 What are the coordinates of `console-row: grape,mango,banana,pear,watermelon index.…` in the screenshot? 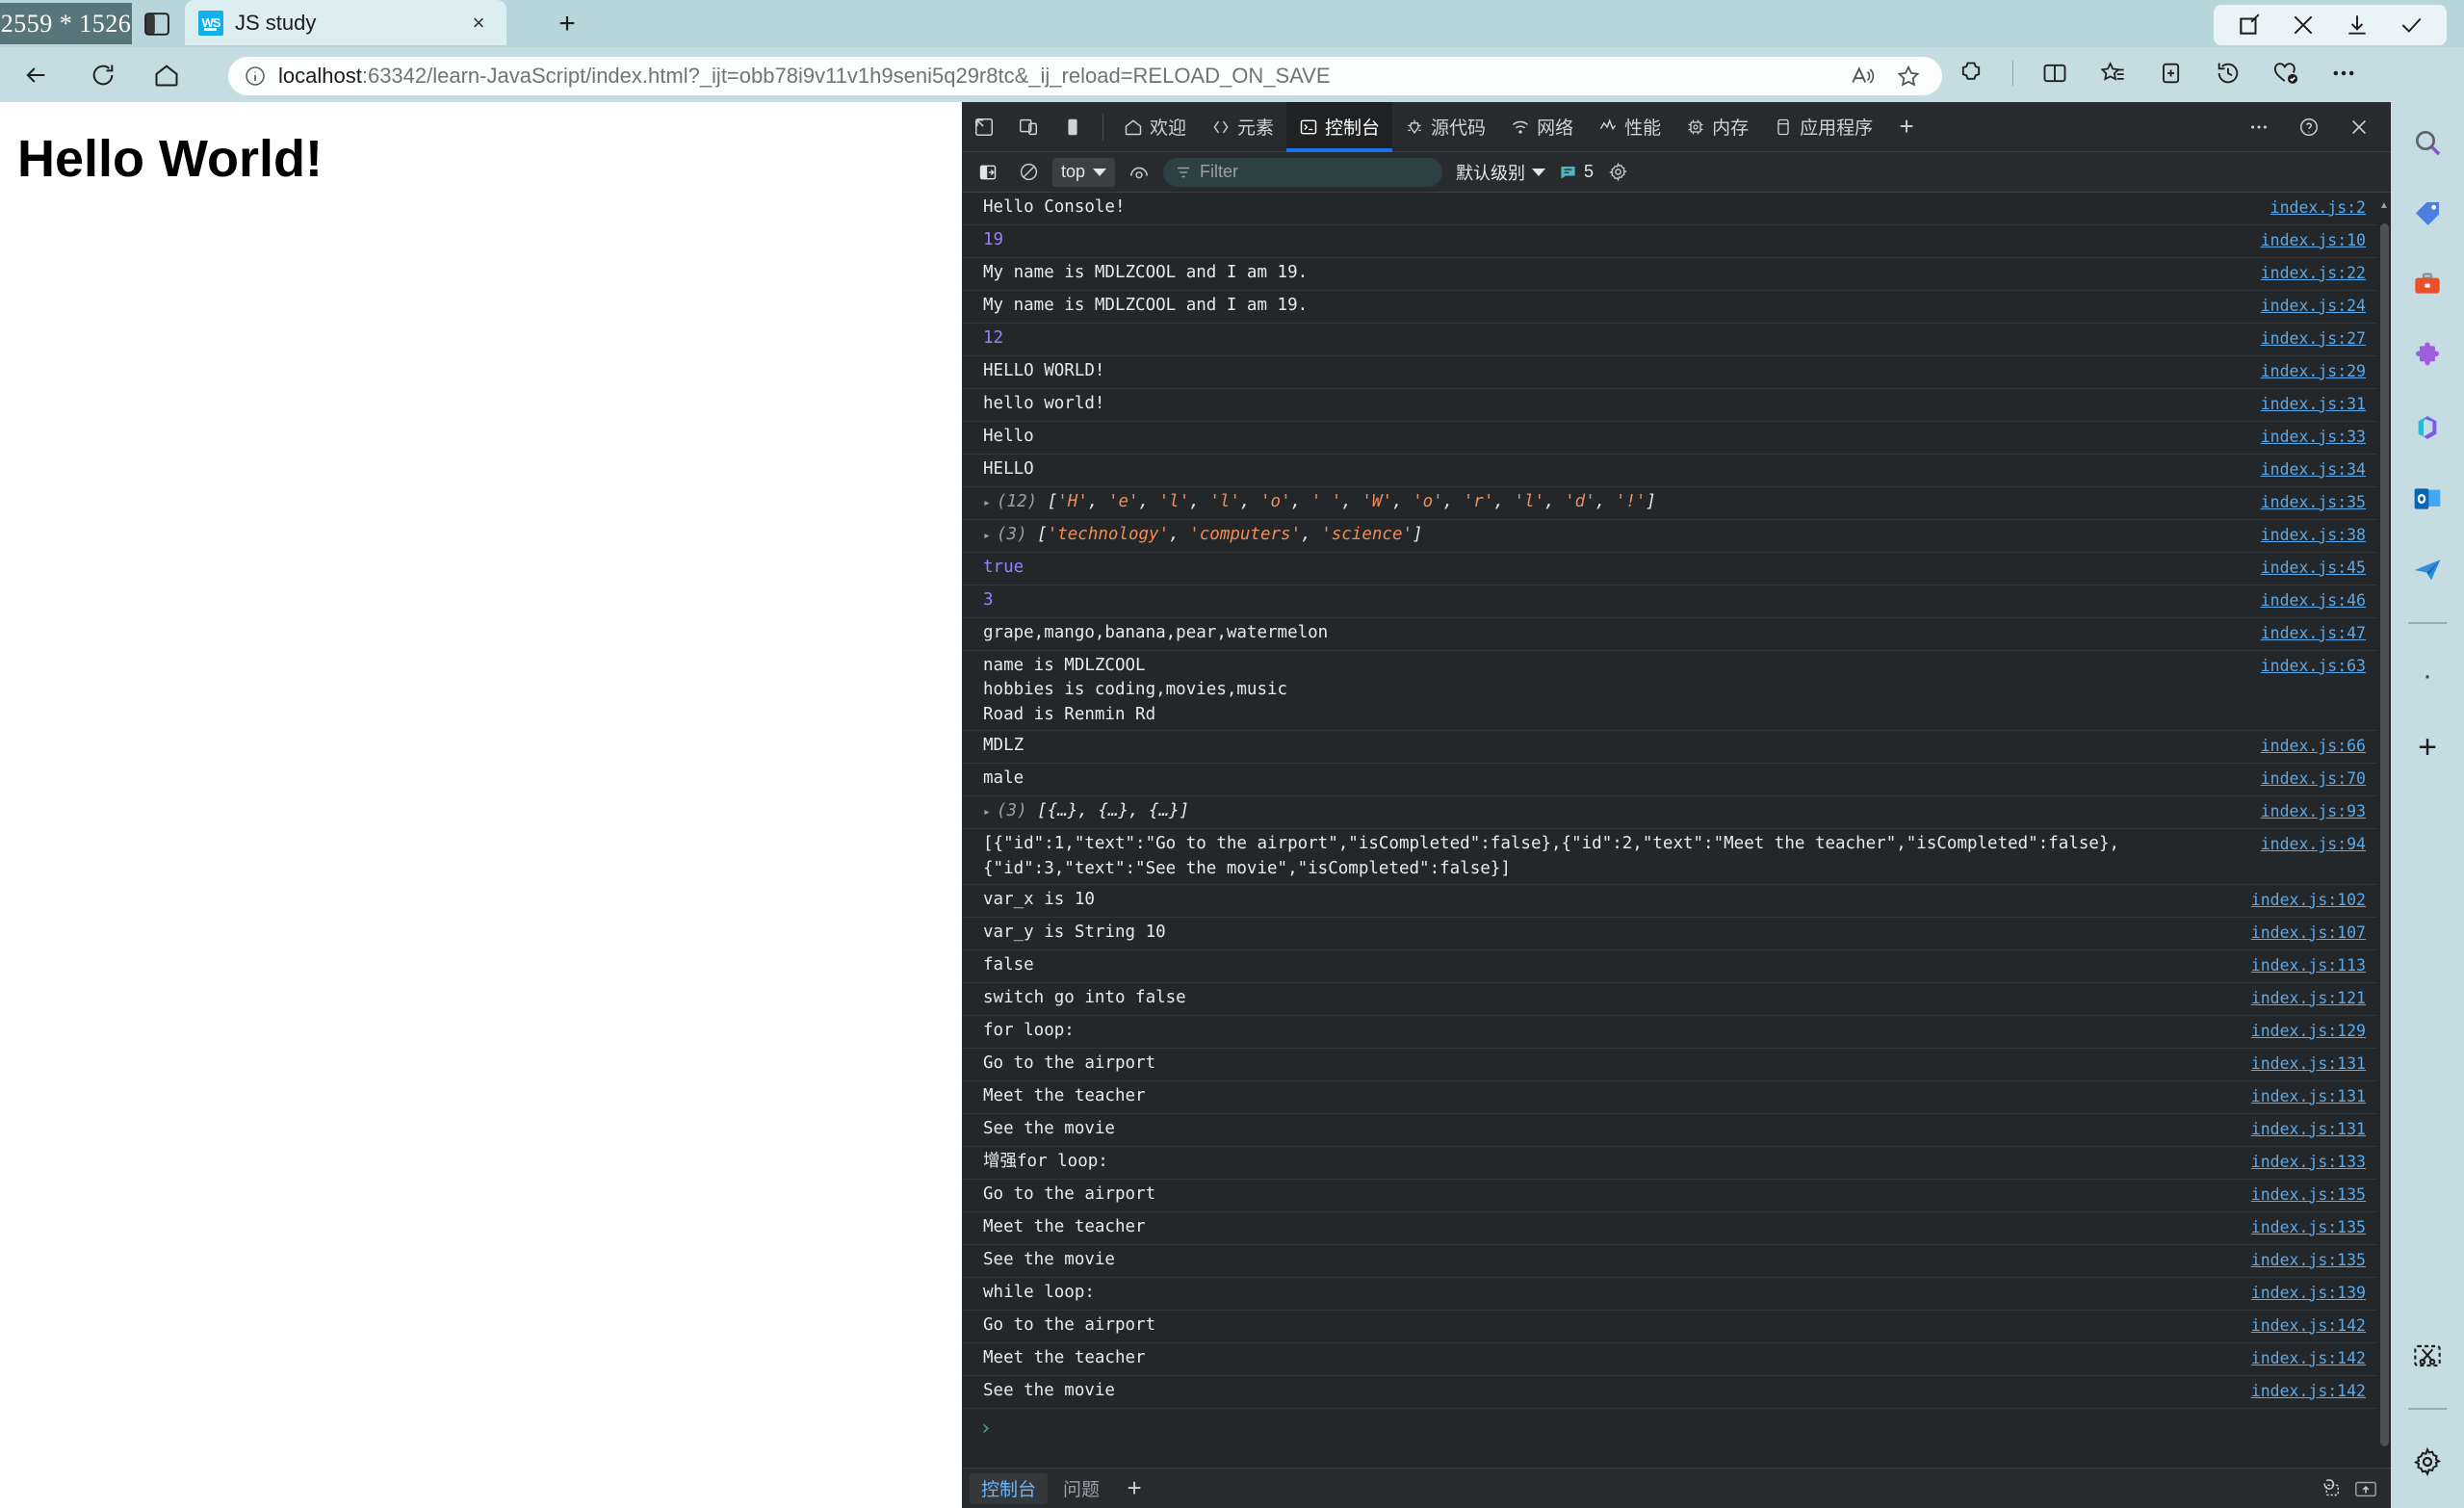 It's located at (1669, 634).